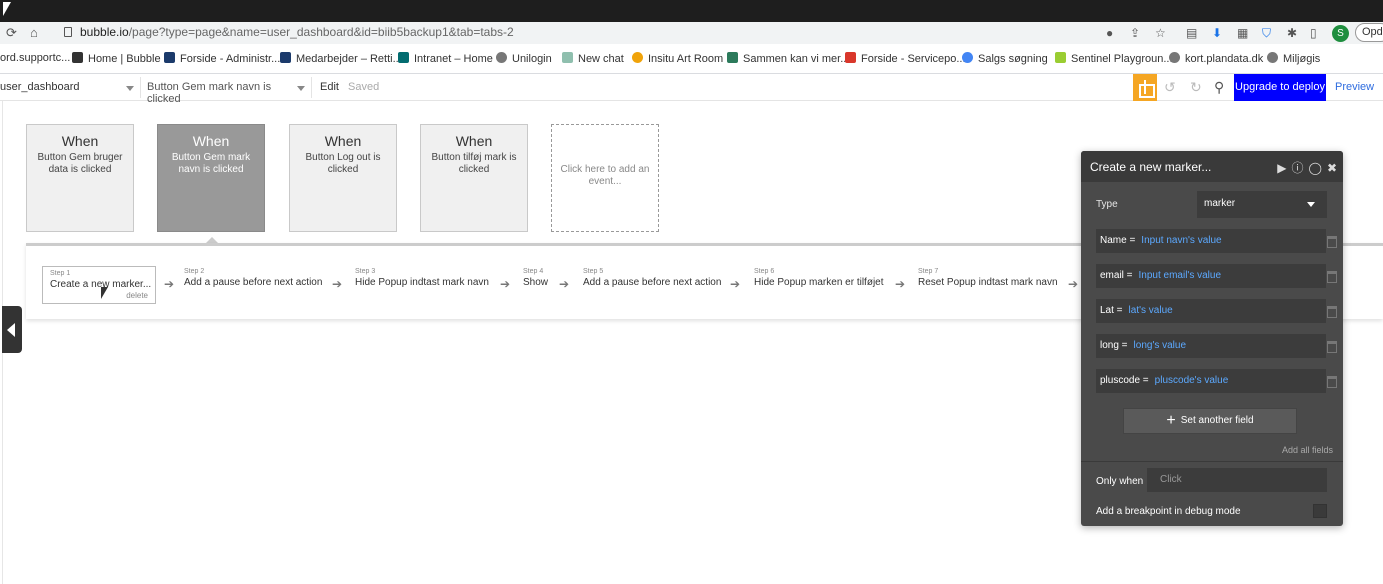 The image size is (1383, 584). What do you see at coordinates (1297, 168) in the screenshot?
I see `info-icon: ⓘ` at bounding box center [1297, 168].